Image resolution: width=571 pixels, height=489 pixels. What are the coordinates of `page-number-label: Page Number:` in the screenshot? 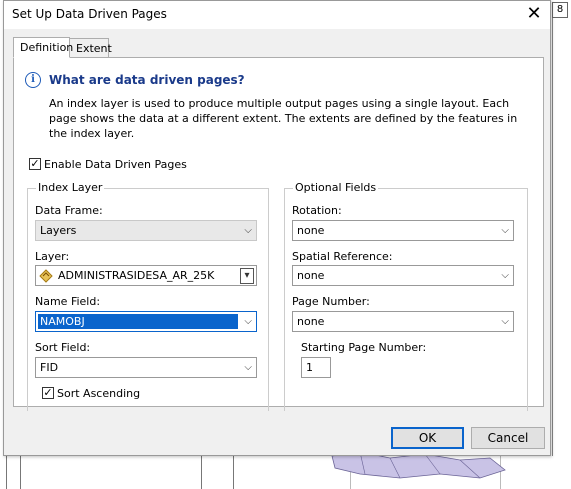 It's located at (331, 301).